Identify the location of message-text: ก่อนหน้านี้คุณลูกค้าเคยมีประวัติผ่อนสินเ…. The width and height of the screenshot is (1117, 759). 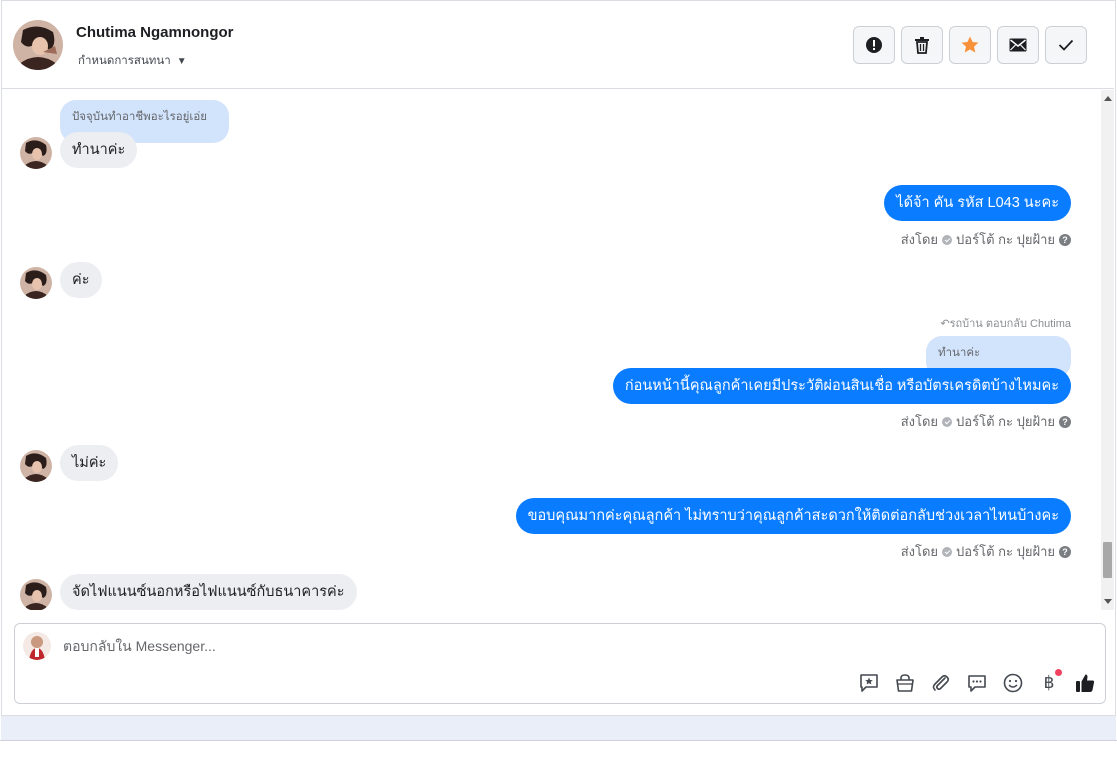
(841, 386).